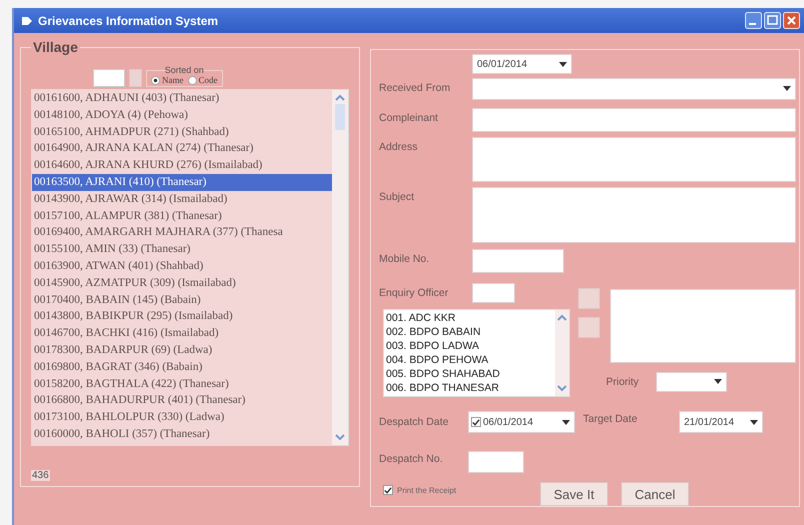 The image size is (804, 525). Describe the element at coordinates (182, 401) in the screenshot. I see `village-item: 00166800, BAHADURPUR (401) (Thanesar)` at that location.